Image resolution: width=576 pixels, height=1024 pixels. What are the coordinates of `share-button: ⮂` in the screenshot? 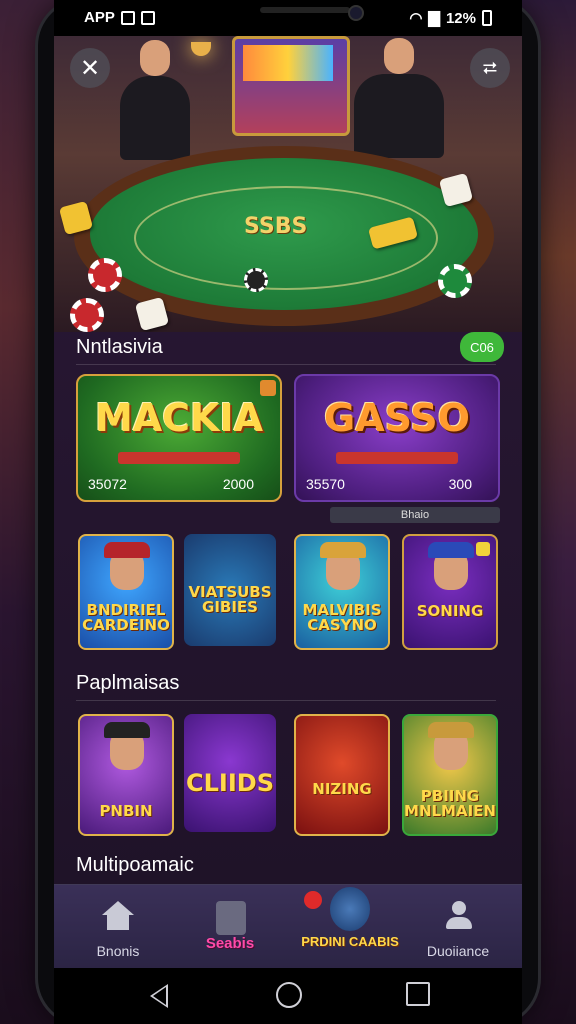 It's located at (490, 68).